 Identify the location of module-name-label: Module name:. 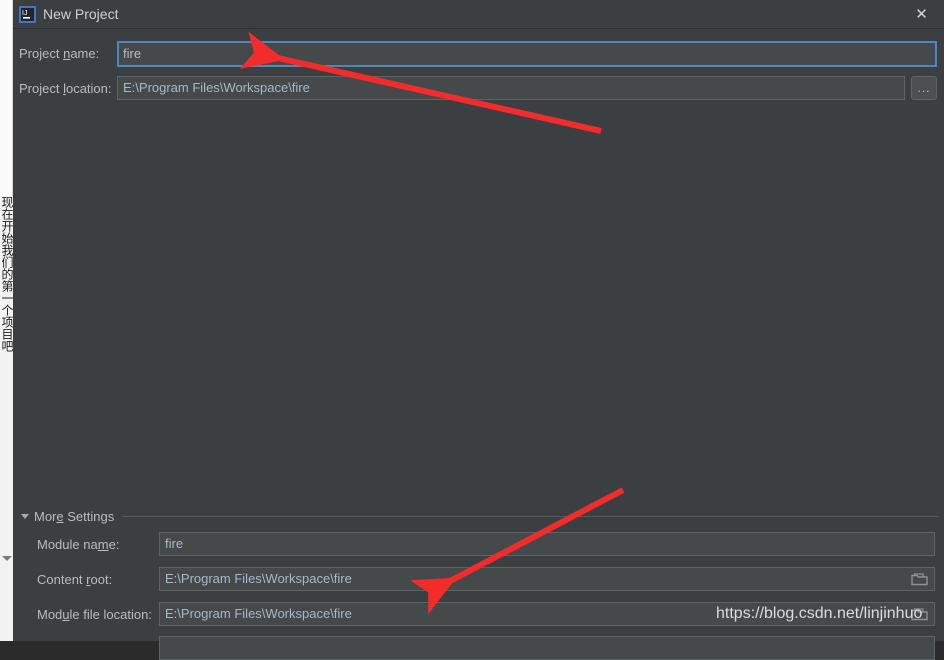
(78, 544).